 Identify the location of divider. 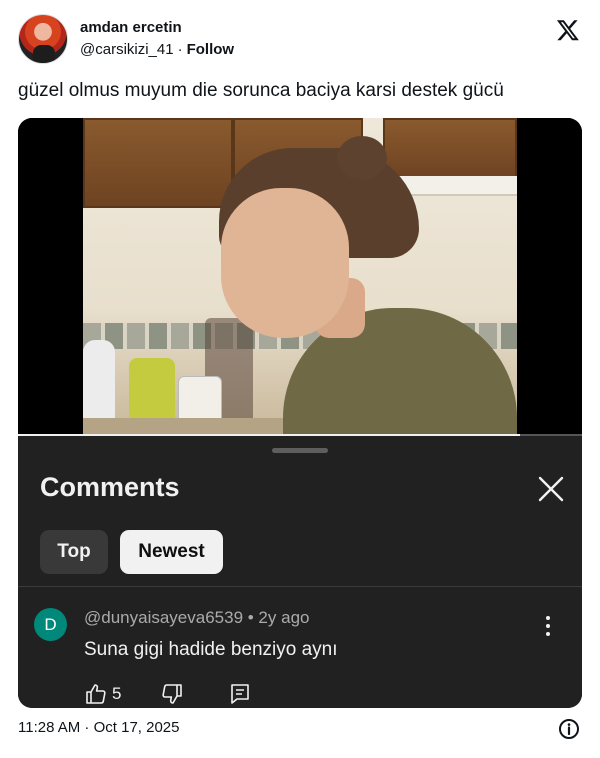
(300, 586).